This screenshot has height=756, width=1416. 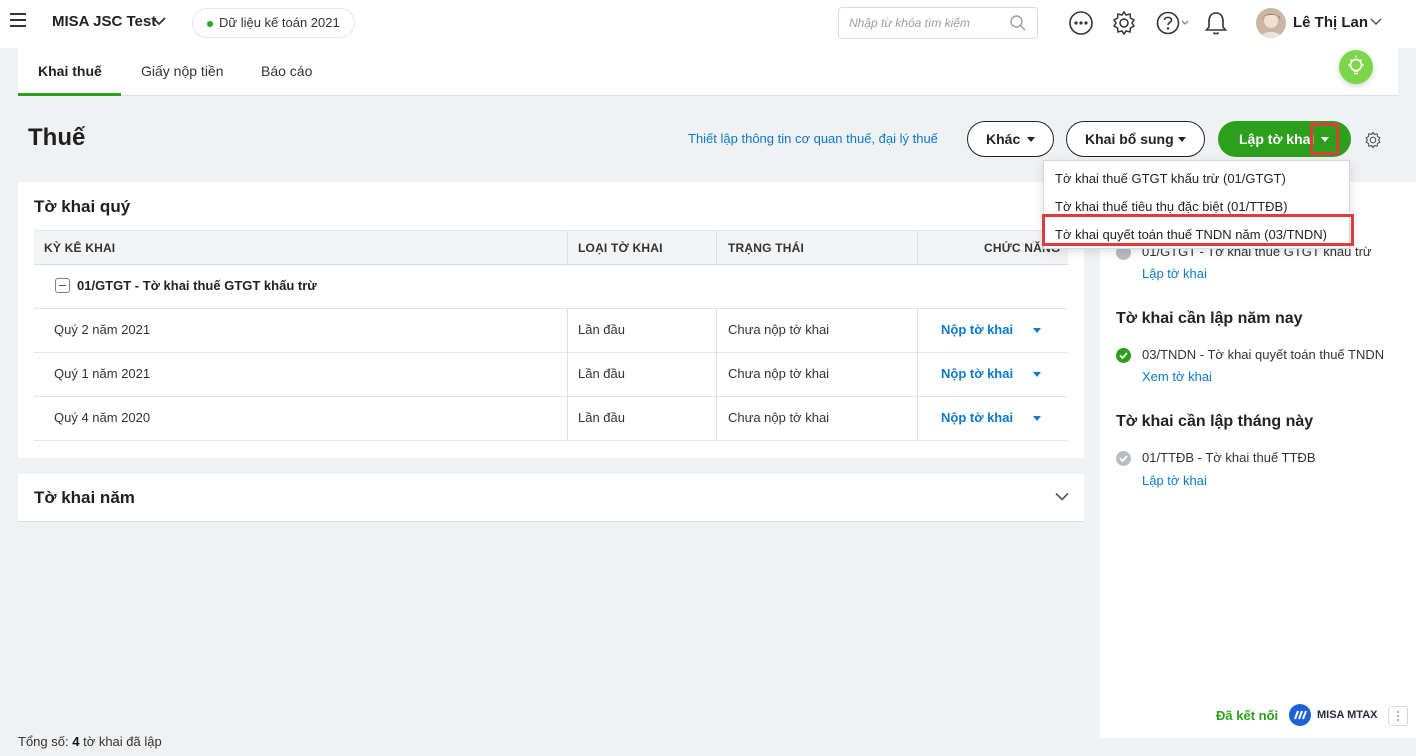 I want to click on connection-status: Đã kết nối, so click(x=1247, y=715).